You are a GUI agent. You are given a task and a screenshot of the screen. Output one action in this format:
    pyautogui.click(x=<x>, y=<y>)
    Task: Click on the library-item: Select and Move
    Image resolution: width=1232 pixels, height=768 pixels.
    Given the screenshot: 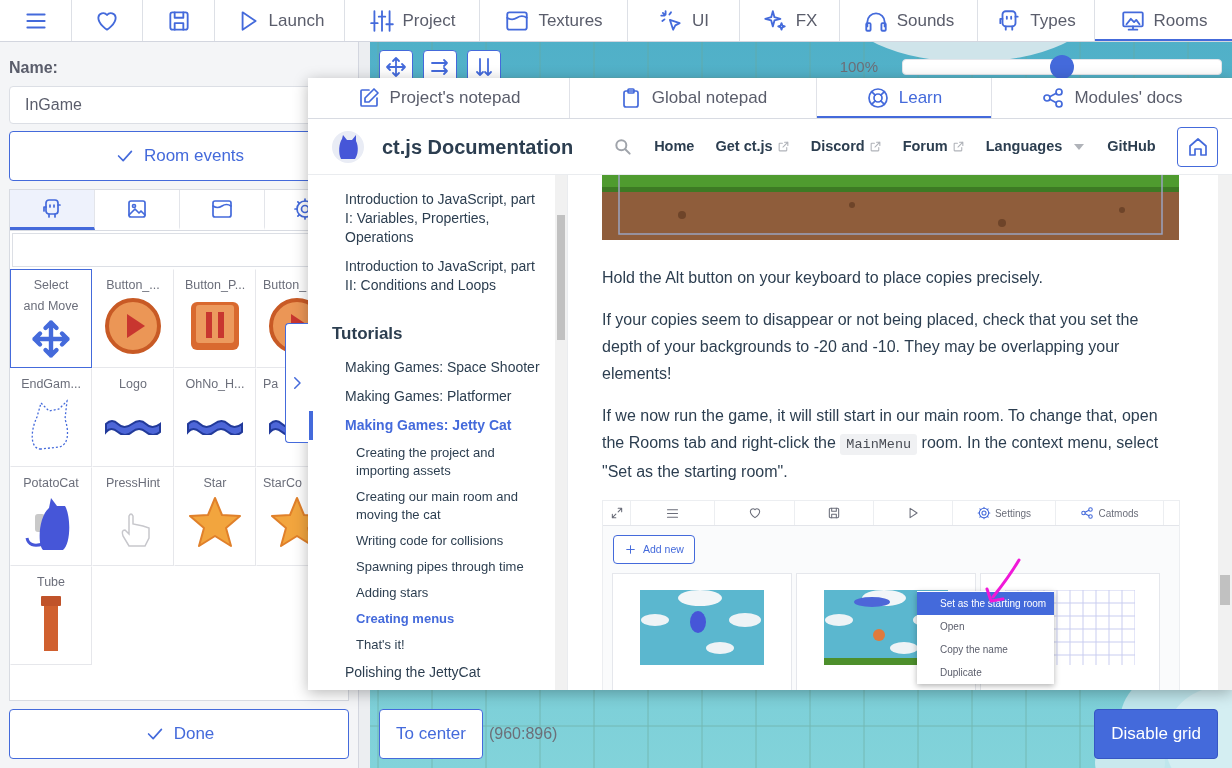 What is the action you would take?
    pyautogui.click(x=51, y=318)
    